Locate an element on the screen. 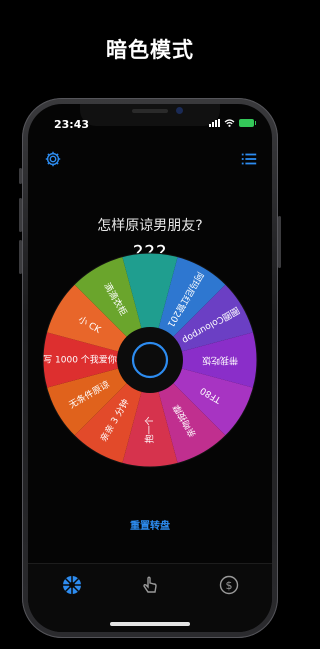 The image size is (320, 649). tab-bar: $ is located at coordinates (150, 597).